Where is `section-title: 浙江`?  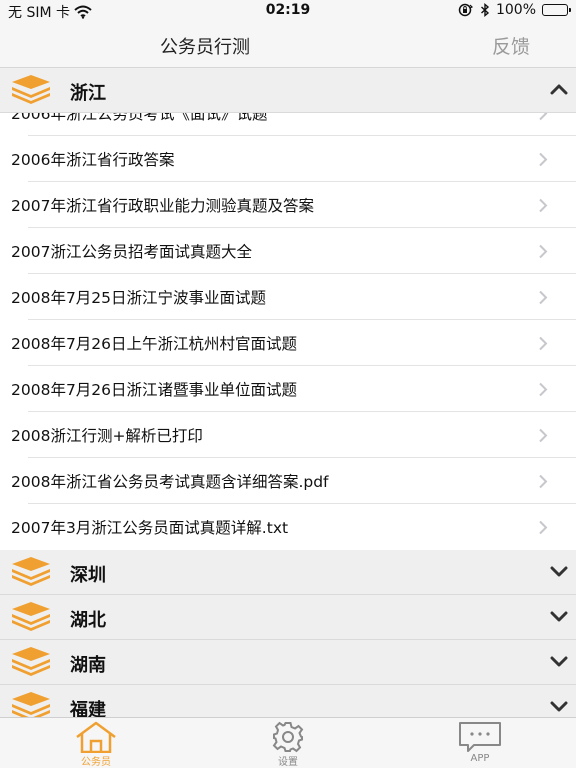
section-title: 浙江 is located at coordinates (88, 93).